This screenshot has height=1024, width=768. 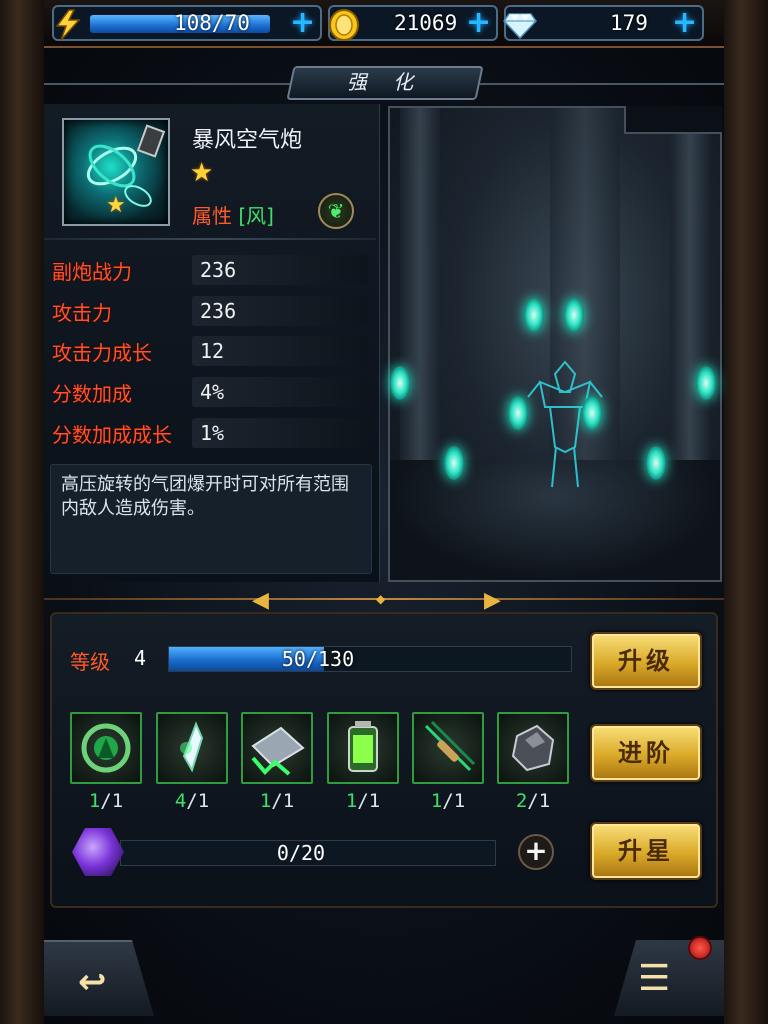 I want to click on stat-row: 副炮战力 236, so click(x=210, y=270).